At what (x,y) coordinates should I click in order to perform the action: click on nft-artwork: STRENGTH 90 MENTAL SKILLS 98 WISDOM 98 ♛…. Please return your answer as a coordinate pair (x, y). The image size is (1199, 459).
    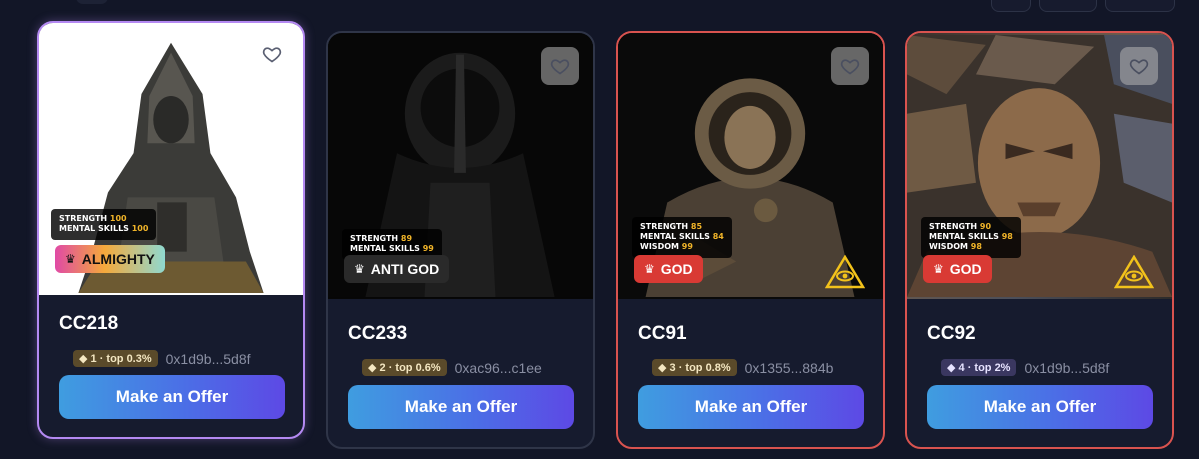
    Looking at the image, I should click on (1039, 166).